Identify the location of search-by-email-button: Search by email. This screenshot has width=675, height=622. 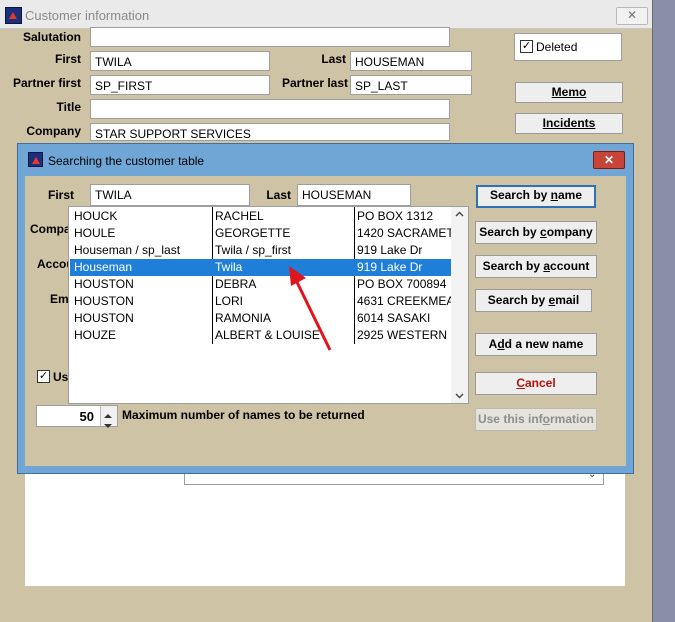
(533, 300).